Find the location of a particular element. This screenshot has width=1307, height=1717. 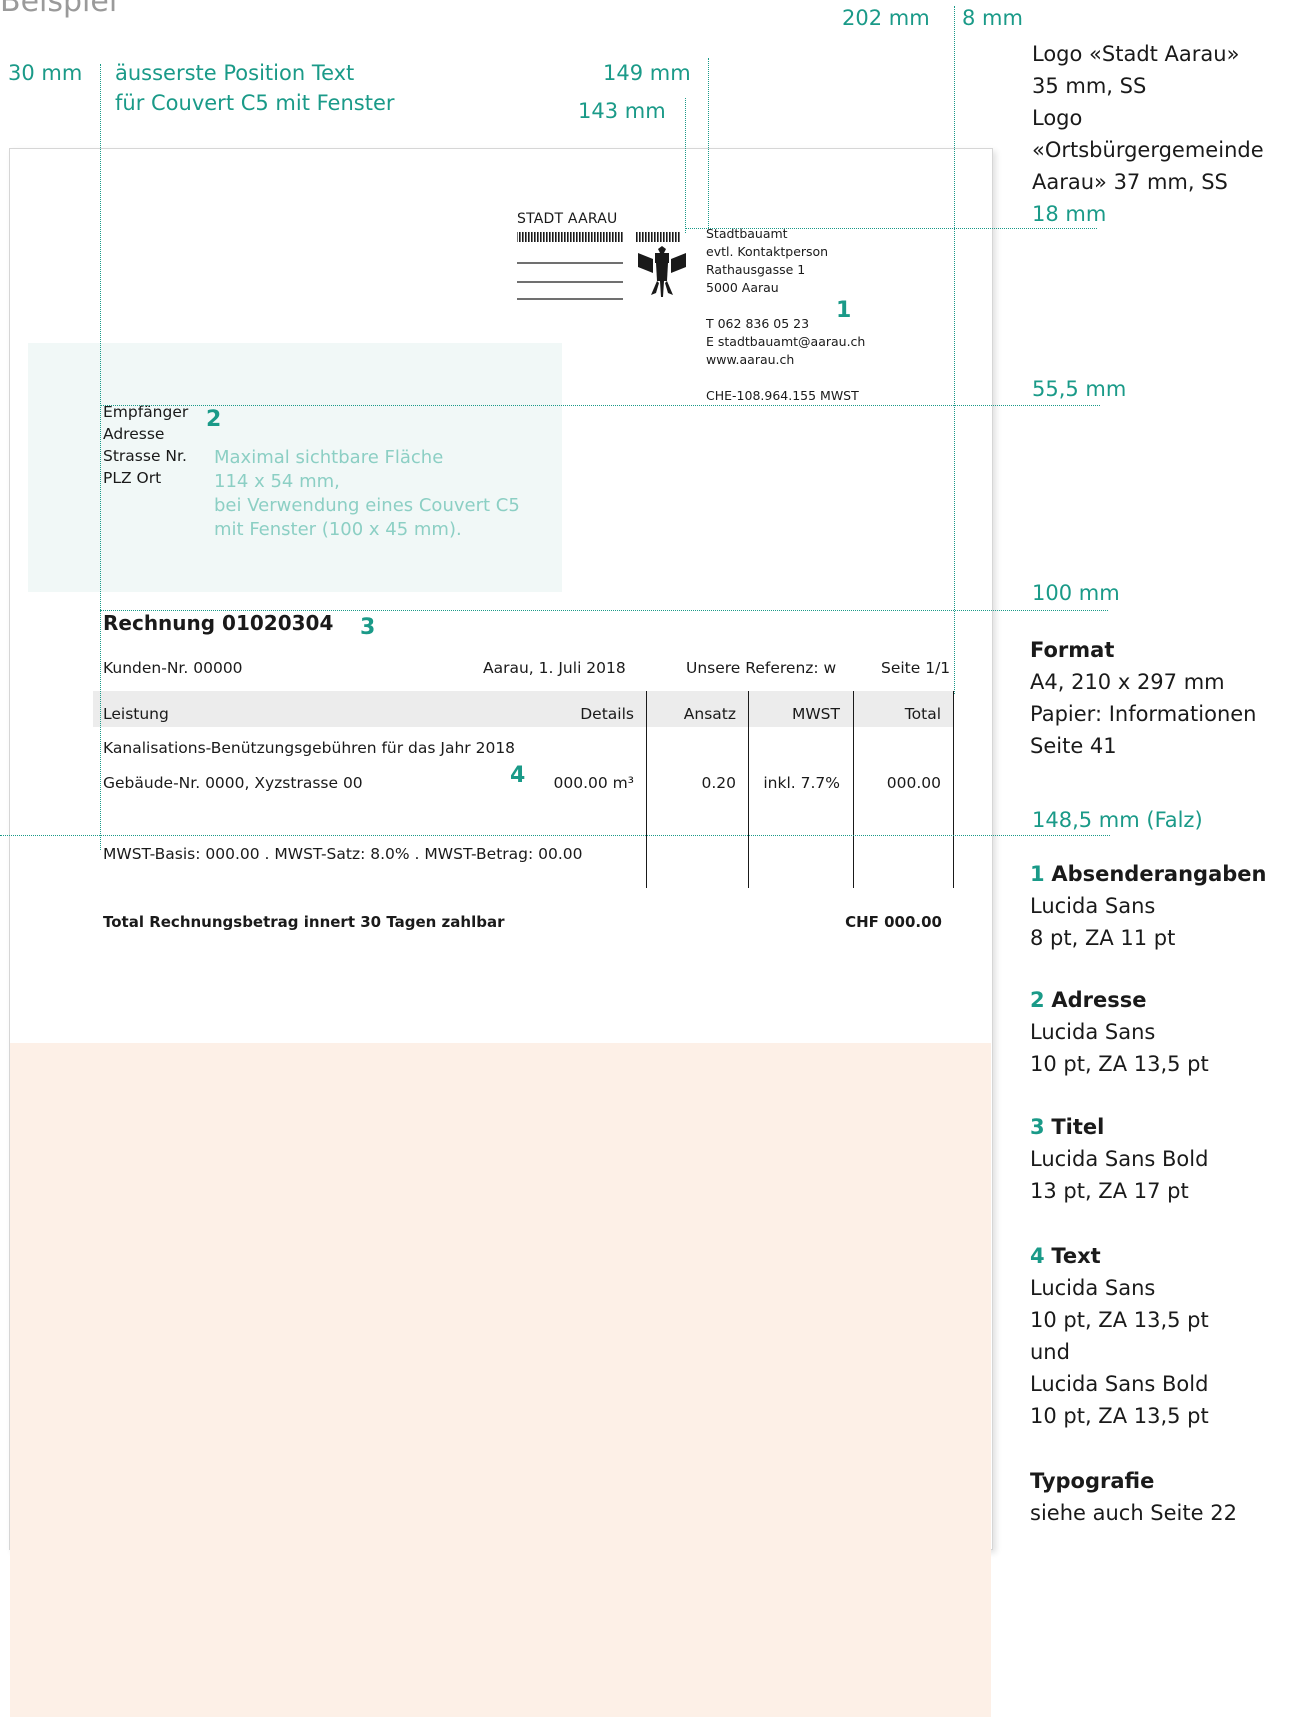

spec-2: 2 Adresse Lucida Sans 10 pt, ZA 13,5 pt is located at coordinates (1119, 1032).